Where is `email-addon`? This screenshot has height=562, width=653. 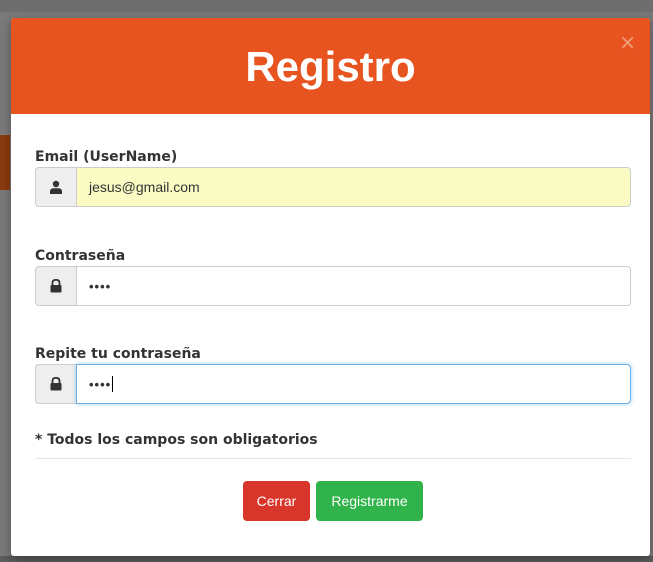
email-addon is located at coordinates (55, 187).